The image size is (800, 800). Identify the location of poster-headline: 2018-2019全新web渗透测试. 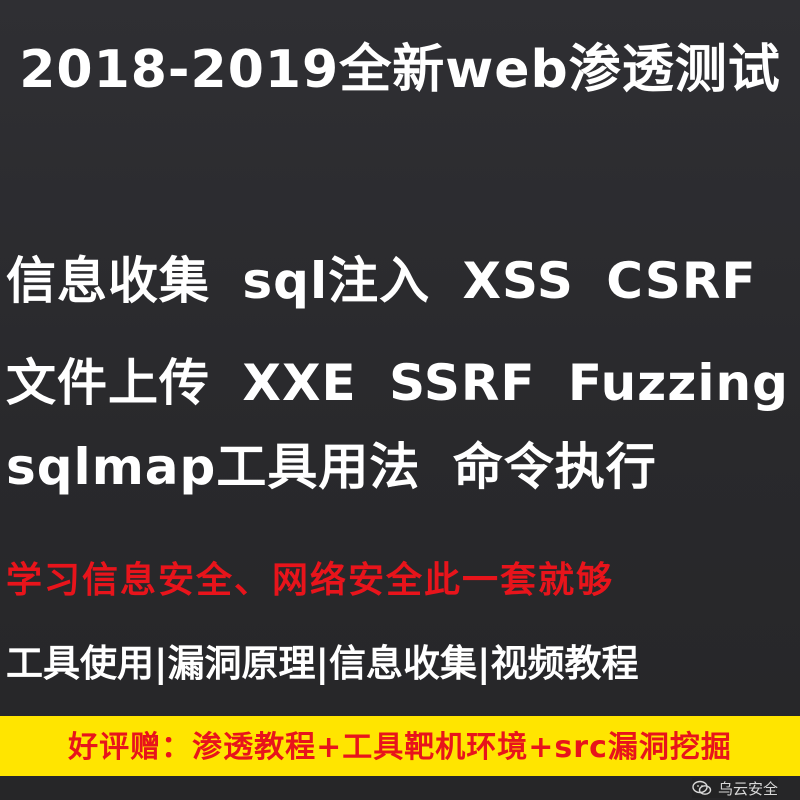
(400, 70).